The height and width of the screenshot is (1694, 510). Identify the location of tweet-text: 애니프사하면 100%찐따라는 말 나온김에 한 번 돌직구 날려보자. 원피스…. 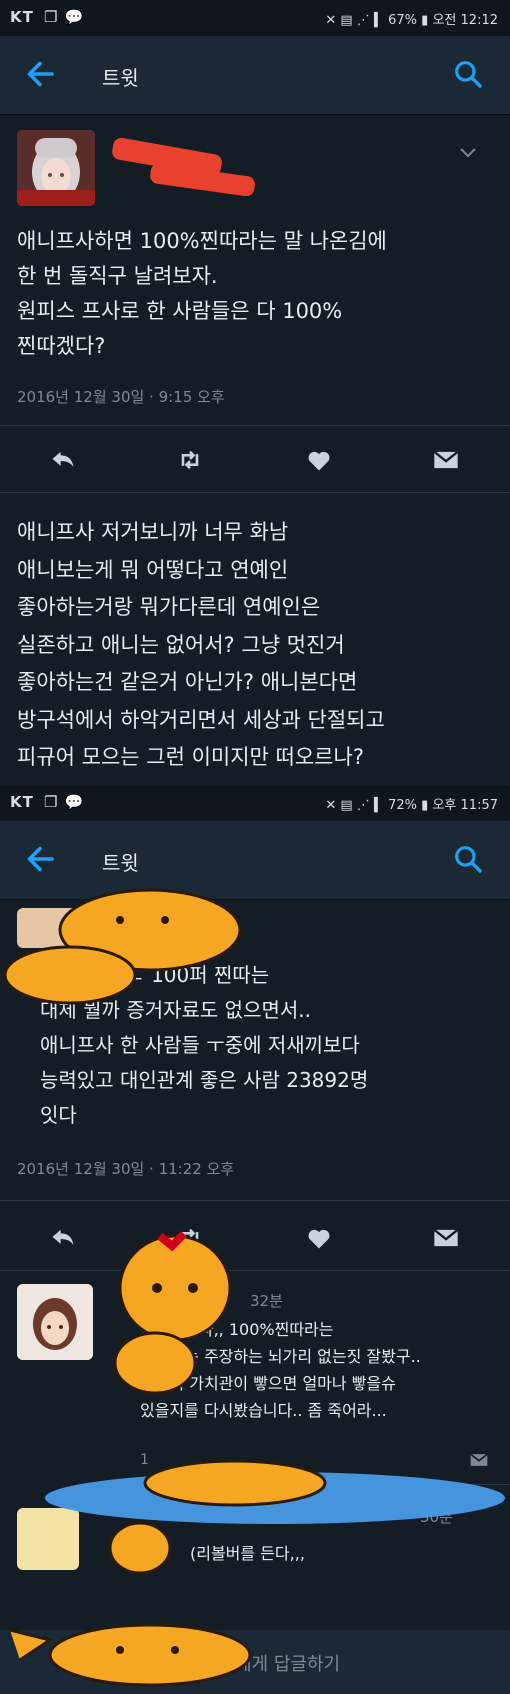
(202, 293).